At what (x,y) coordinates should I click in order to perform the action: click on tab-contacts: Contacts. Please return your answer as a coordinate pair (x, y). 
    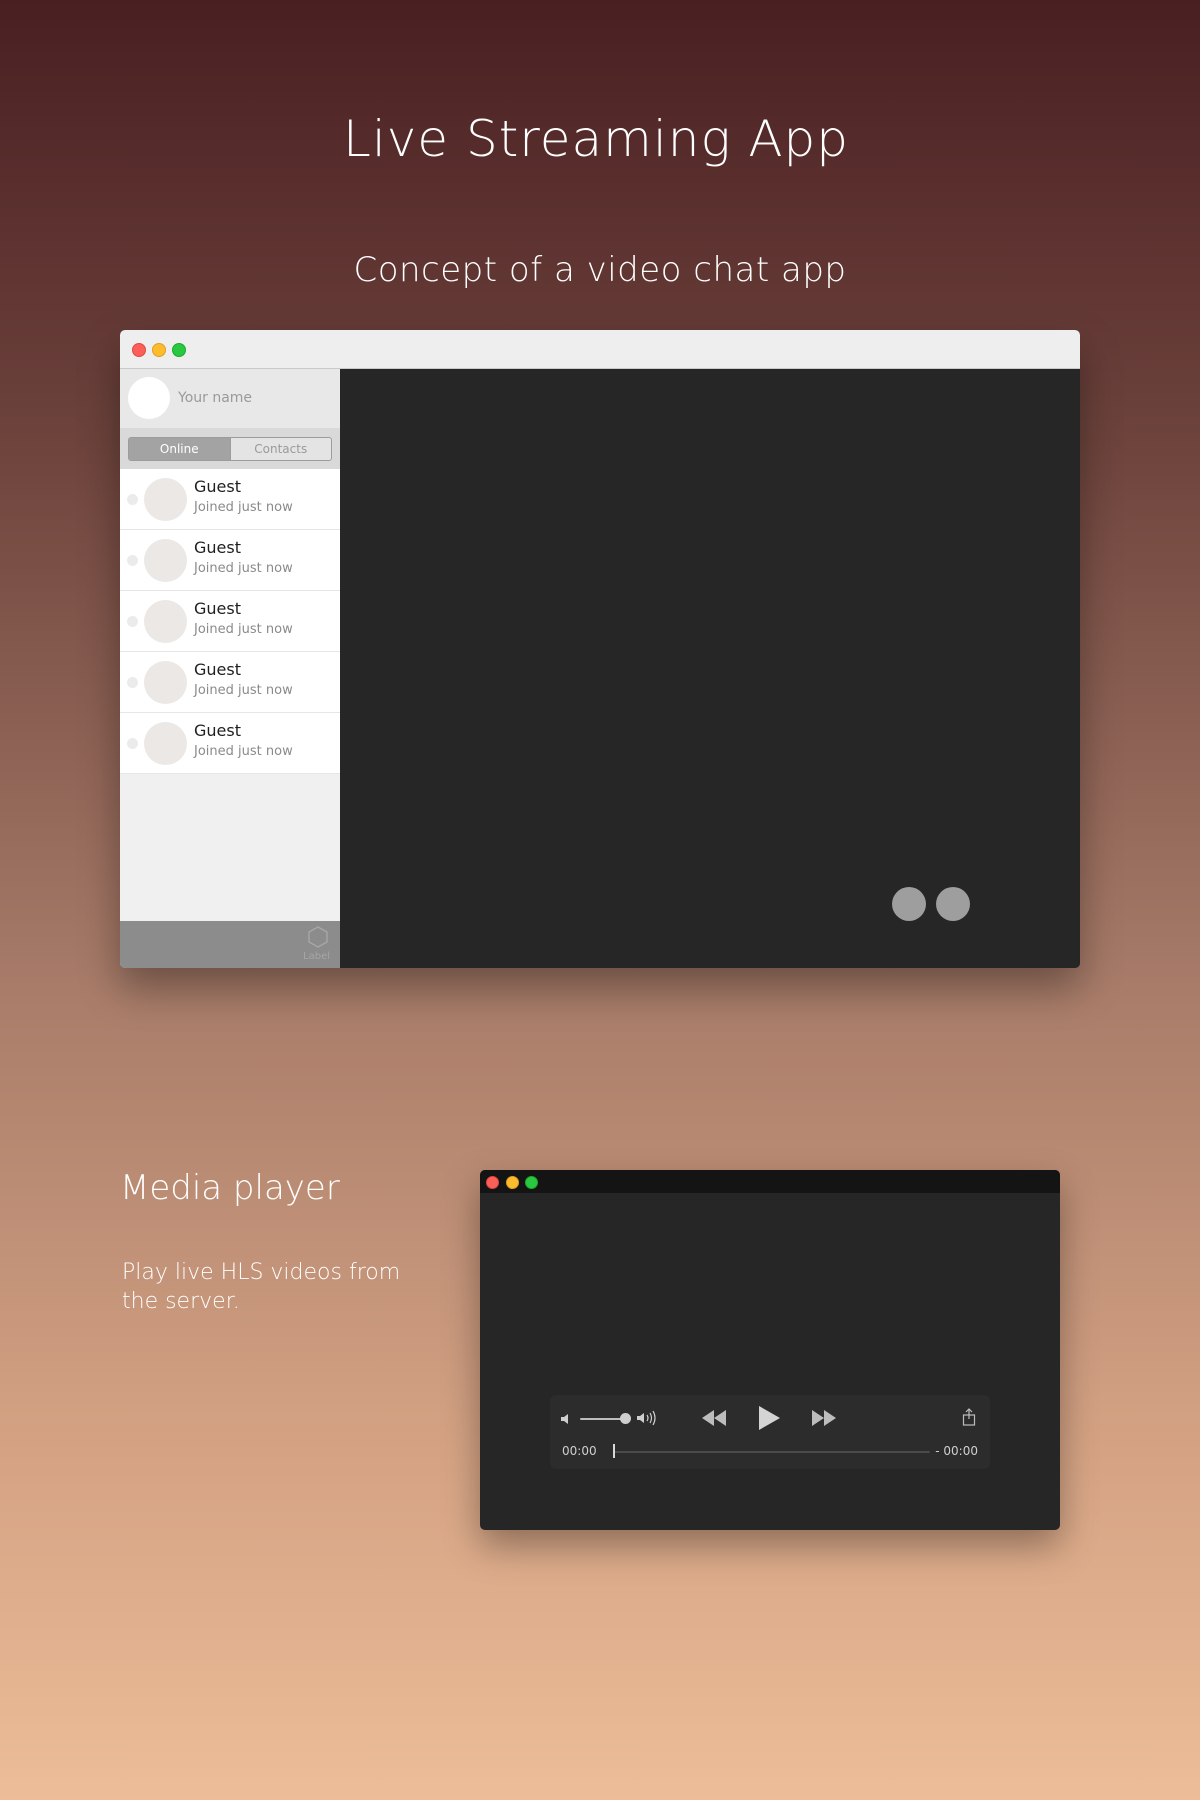
    Looking at the image, I should click on (280, 449).